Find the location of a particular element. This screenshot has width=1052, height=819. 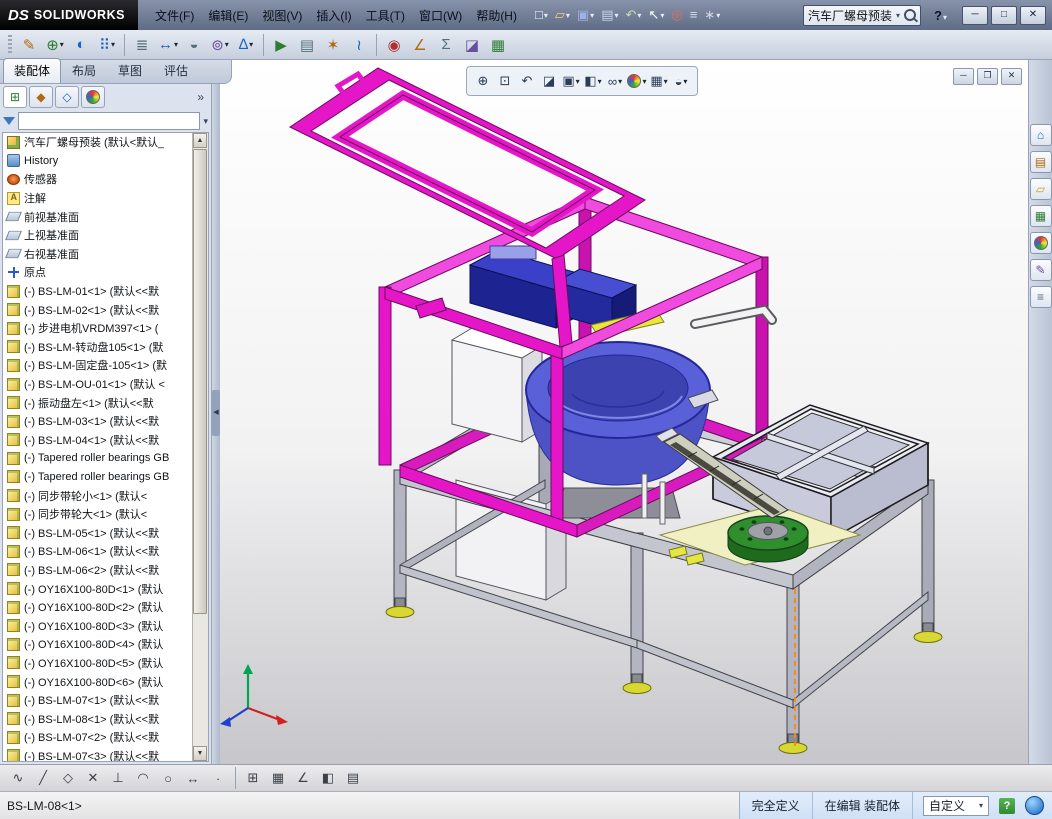

tree-item: (-) BS-LM-01<1> (默认<<默 is located at coordinates (98, 291).